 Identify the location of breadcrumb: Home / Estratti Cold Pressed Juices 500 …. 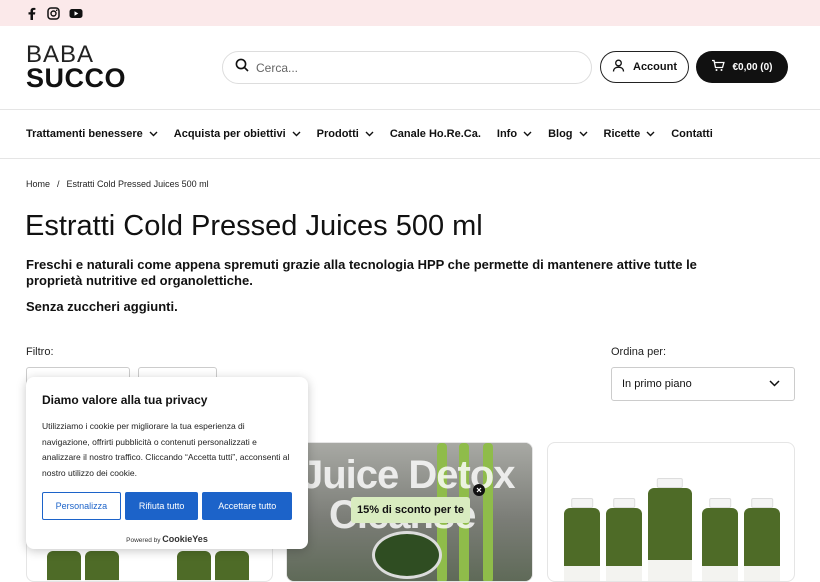
(117, 184).